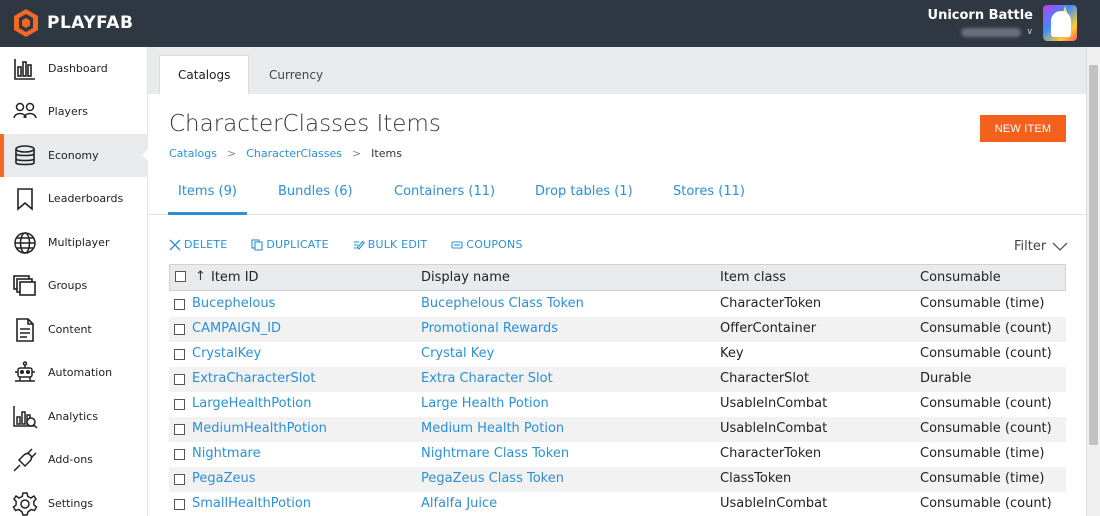  Describe the element at coordinates (305, 124) in the screenshot. I see `page-title: CharacterClasses Items` at that location.